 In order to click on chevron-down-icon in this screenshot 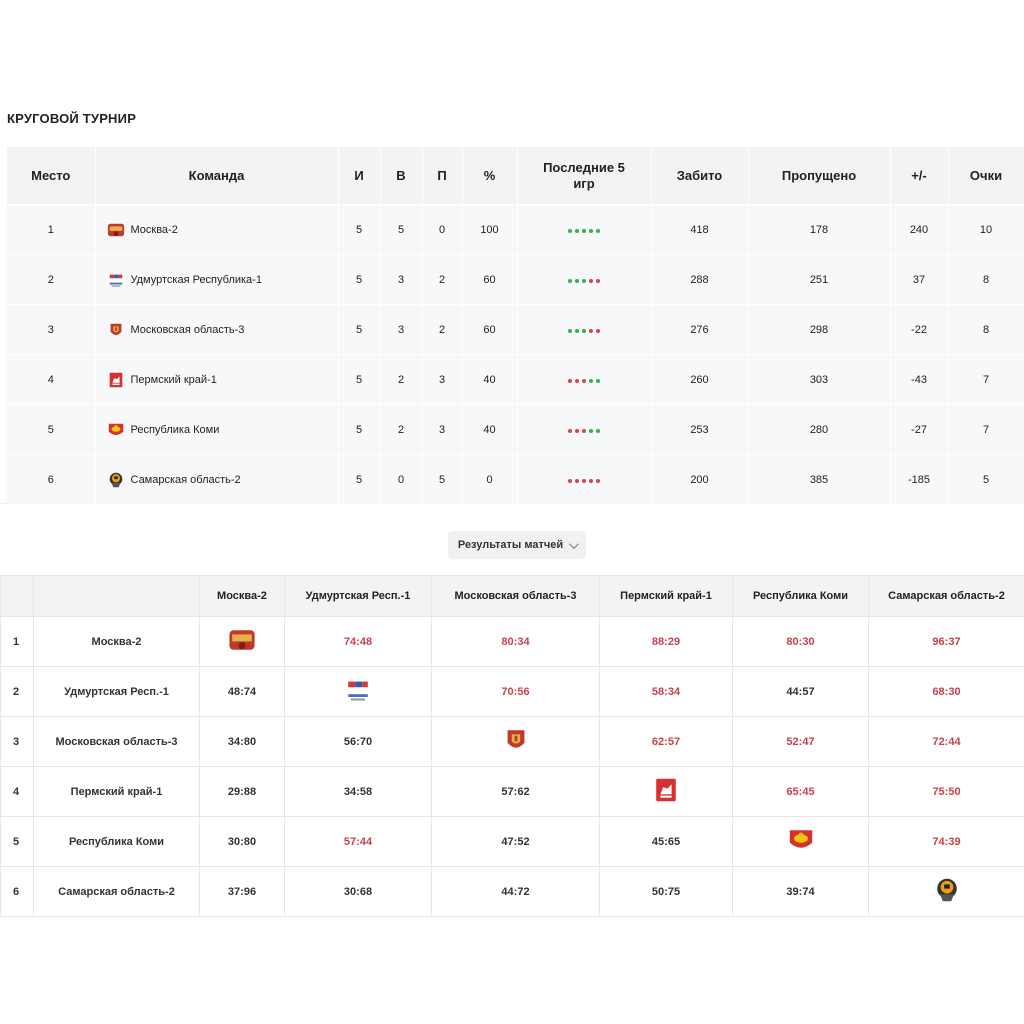, I will do `click(574, 543)`.